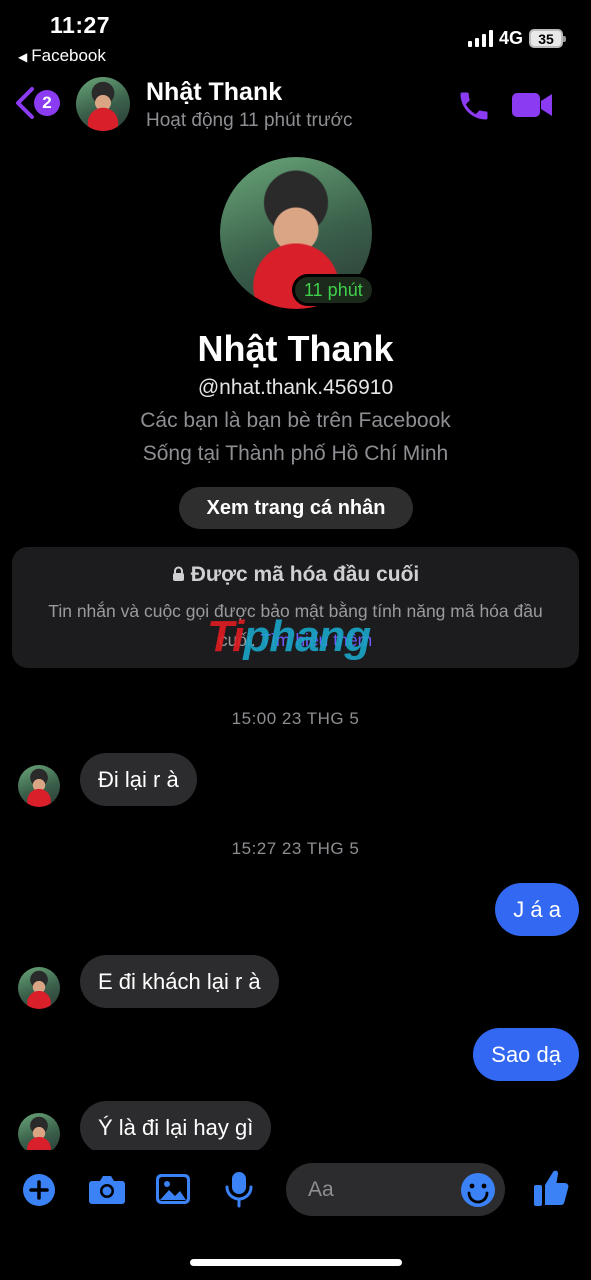 This screenshot has height=1280, width=591. What do you see at coordinates (295, 848) in the screenshot?
I see `message-timestamp: 15:27 23 THG 5` at bounding box center [295, 848].